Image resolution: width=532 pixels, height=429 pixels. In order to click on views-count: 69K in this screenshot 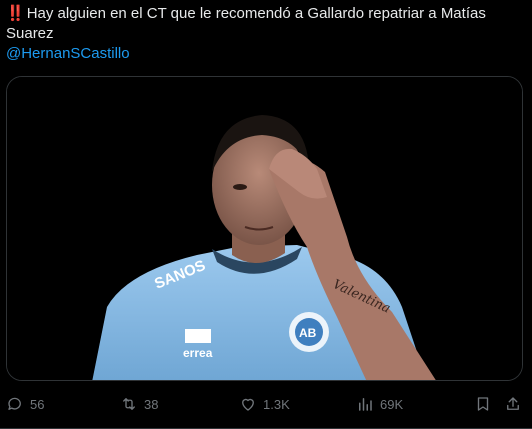, I will do `click(392, 404)`.